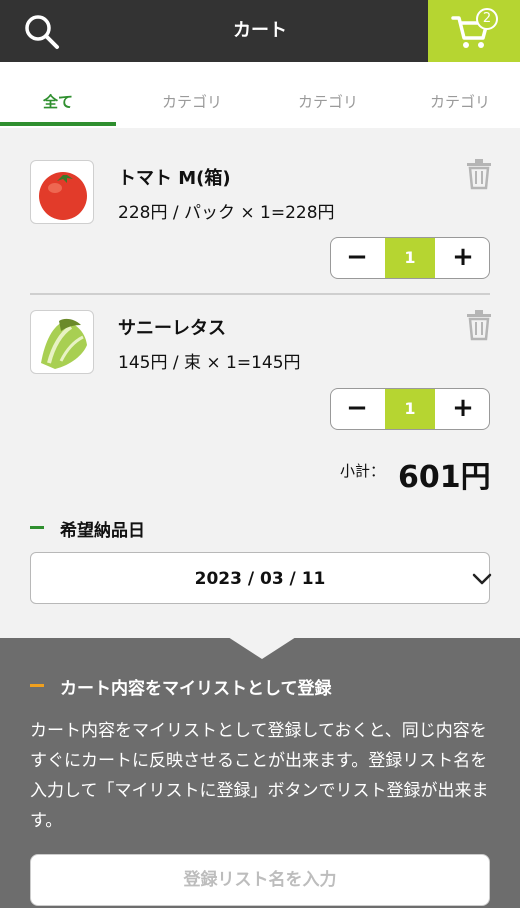  Describe the element at coordinates (174, 178) in the screenshot. I see `product-name: トマト M(箱)` at that location.